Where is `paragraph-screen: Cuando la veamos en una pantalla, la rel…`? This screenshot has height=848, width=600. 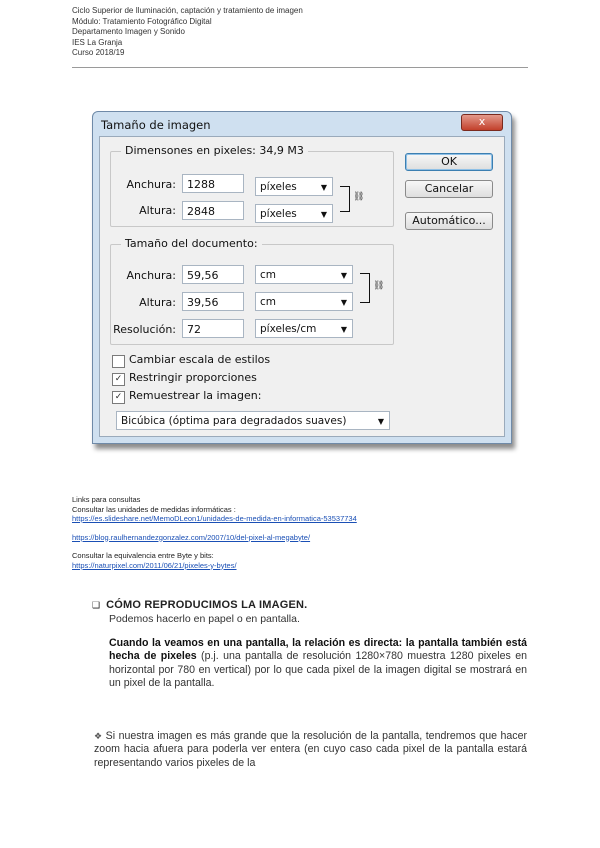 paragraph-screen: Cuando la veamos en una pantalla, la rel… is located at coordinates (318, 664).